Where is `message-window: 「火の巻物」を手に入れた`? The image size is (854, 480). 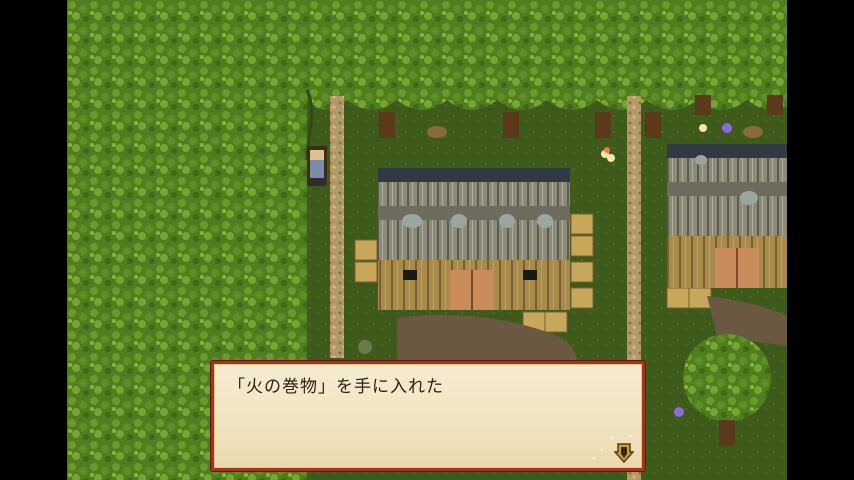
message-window: 「火の巻物」を手に入れた is located at coordinates (428, 416).